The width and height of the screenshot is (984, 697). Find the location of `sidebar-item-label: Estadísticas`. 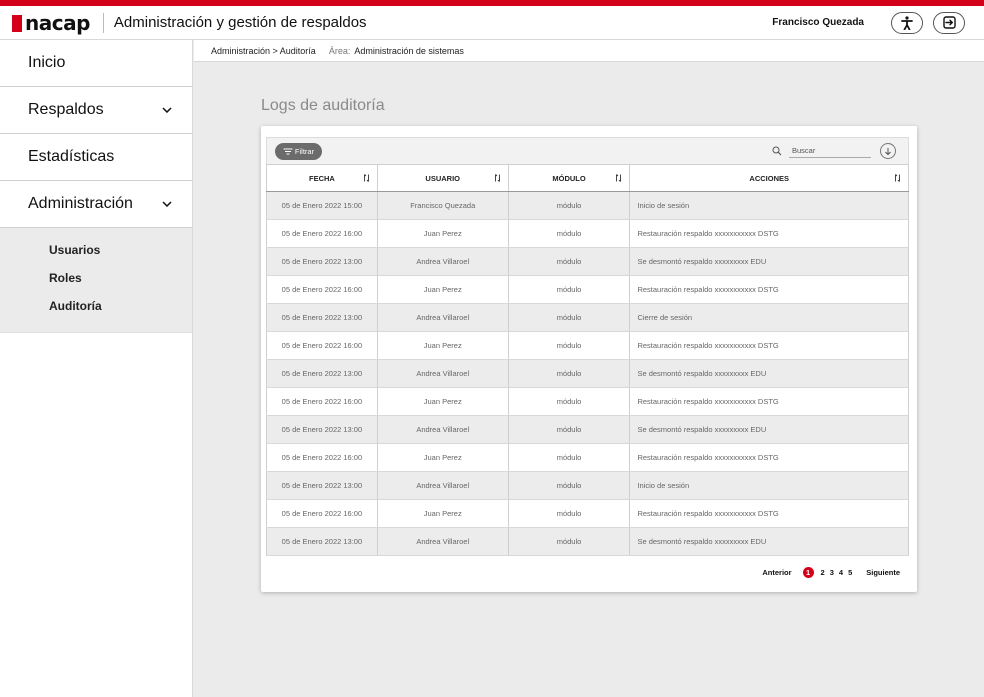

sidebar-item-label: Estadísticas is located at coordinates (71, 156).